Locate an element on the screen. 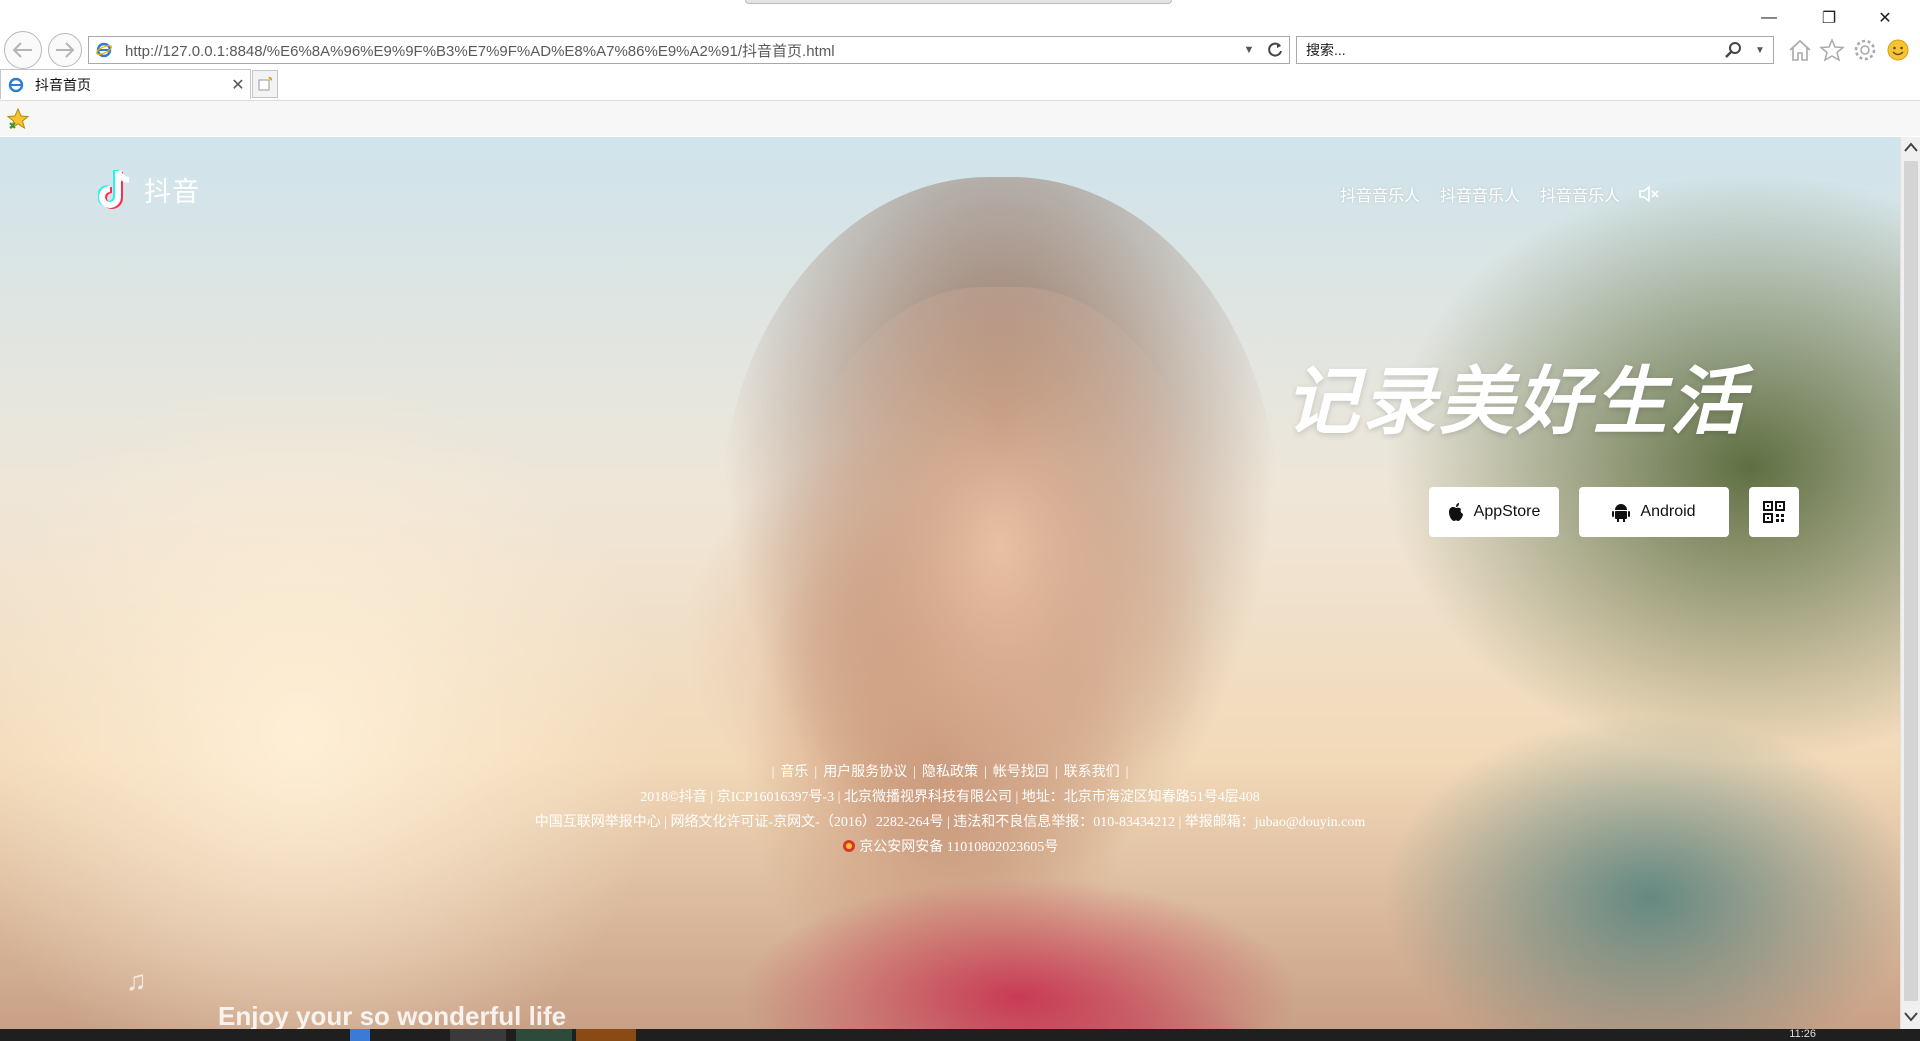  footer-link-account-recovery: 帐号找回 is located at coordinates (1021, 772).